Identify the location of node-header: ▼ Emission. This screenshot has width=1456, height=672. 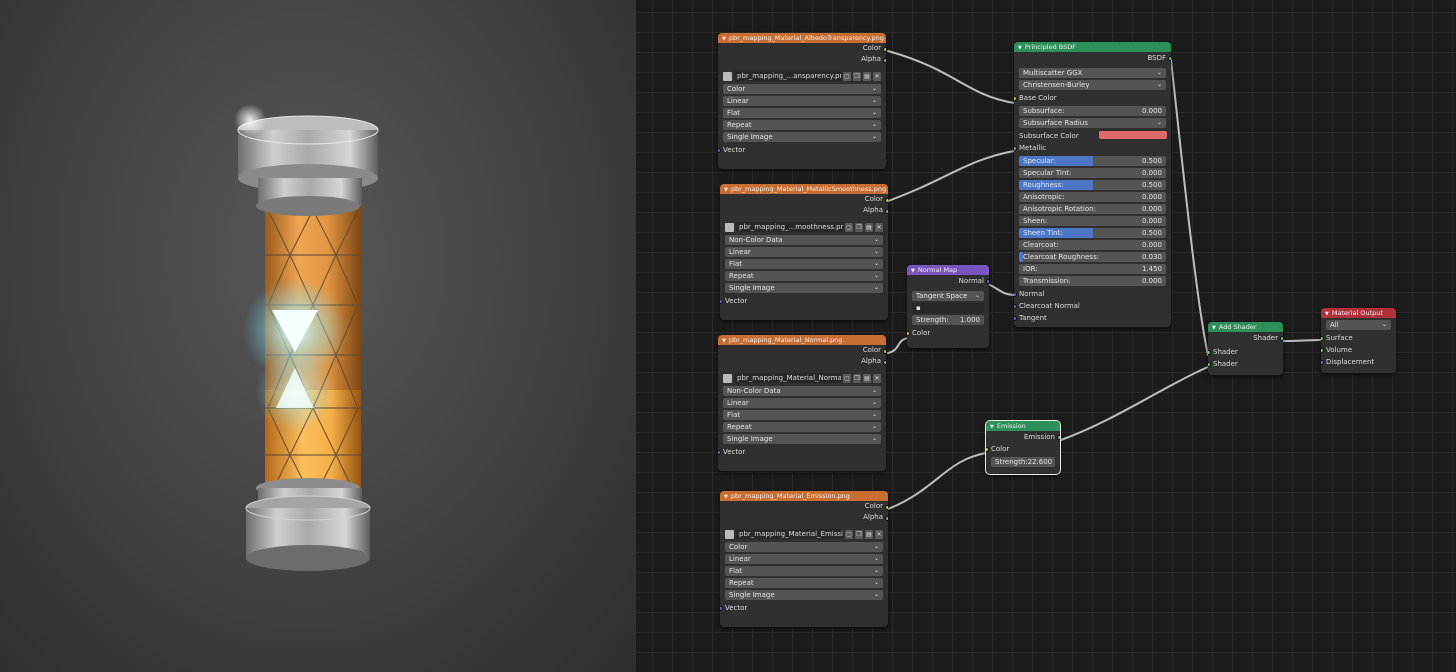
(1023, 426).